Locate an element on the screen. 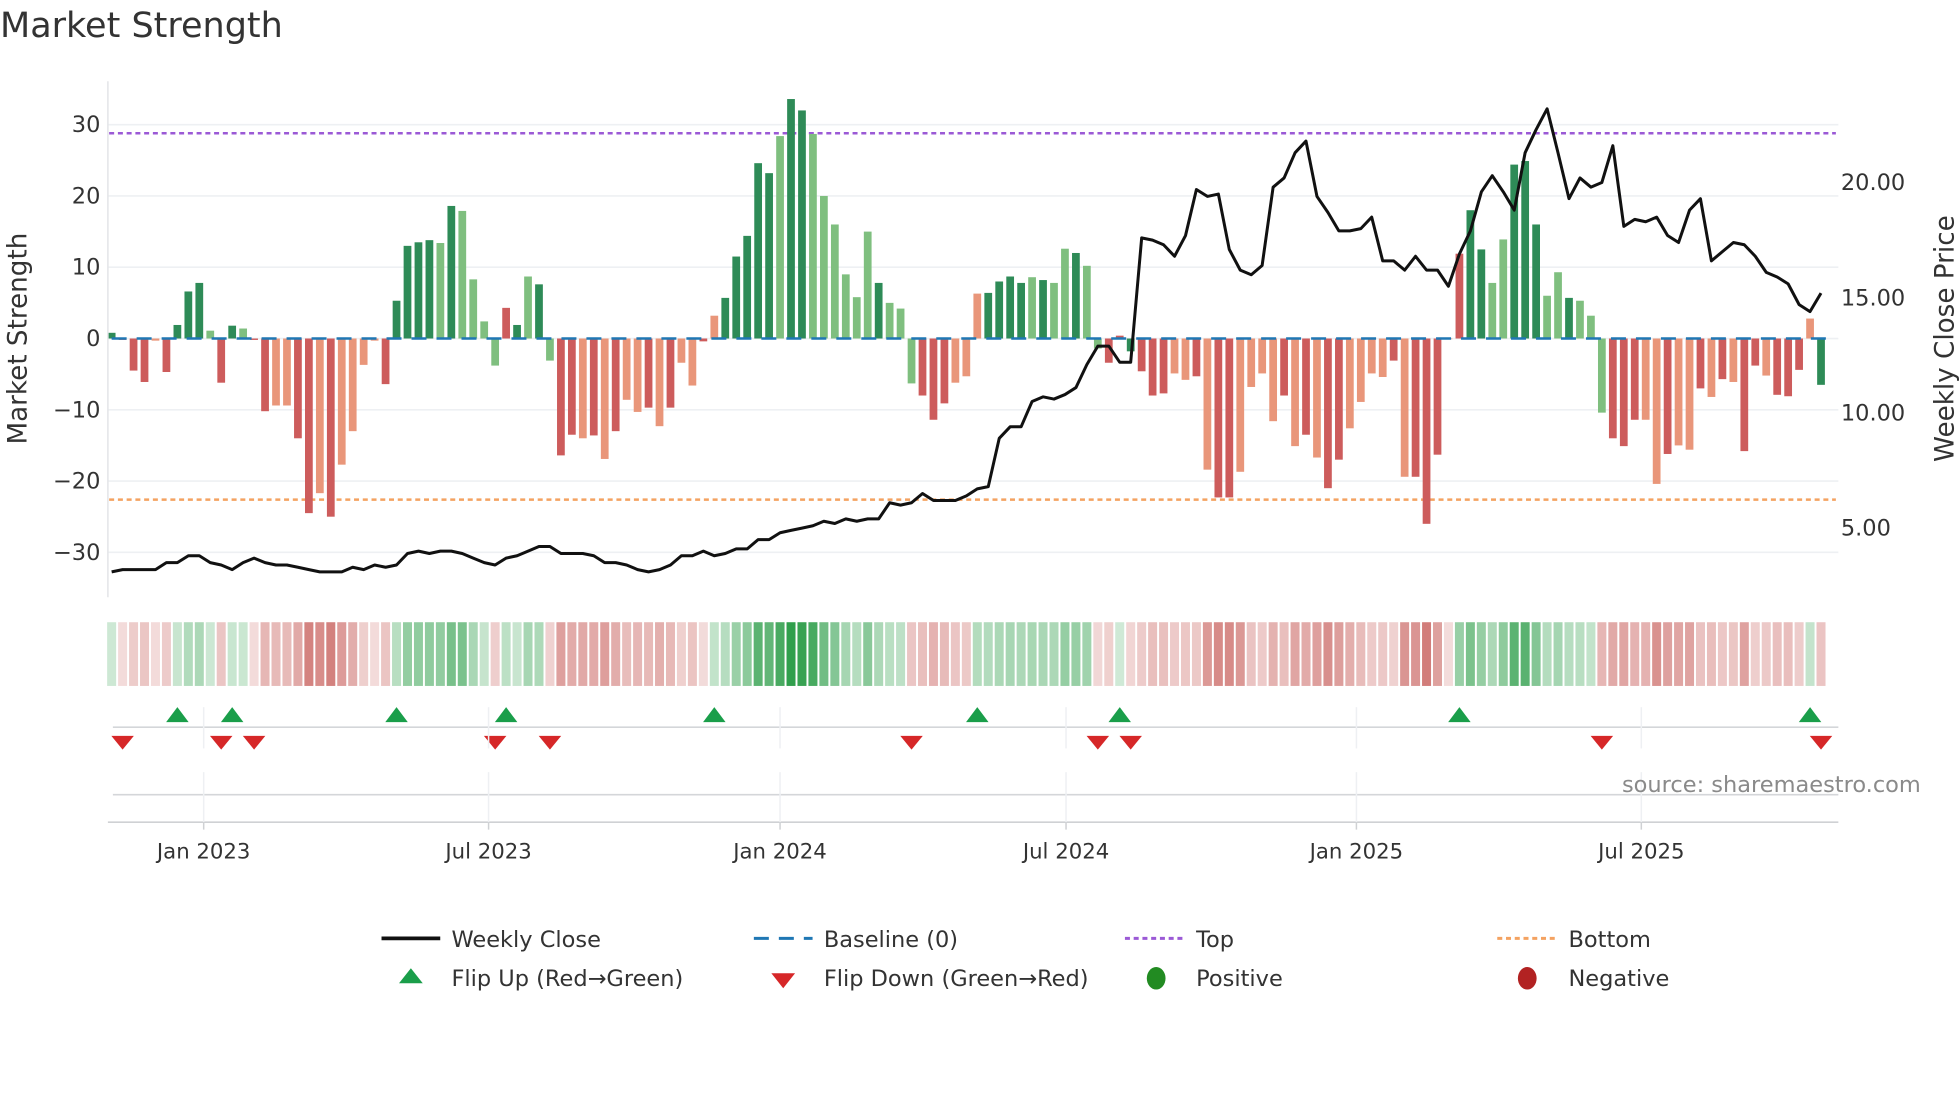 The image size is (1960, 1102). flip-up-icon is located at coordinates (411, 976).